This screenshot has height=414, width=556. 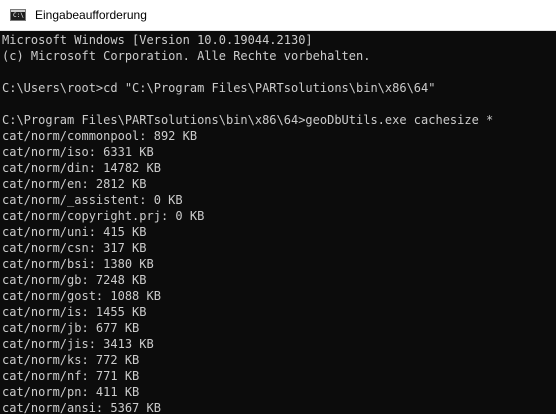 What do you see at coordinates (278, 15) in the screenshot?
I see `title-bar: C:\ Eingabeaufforderung` at bounding box center [278, 15].